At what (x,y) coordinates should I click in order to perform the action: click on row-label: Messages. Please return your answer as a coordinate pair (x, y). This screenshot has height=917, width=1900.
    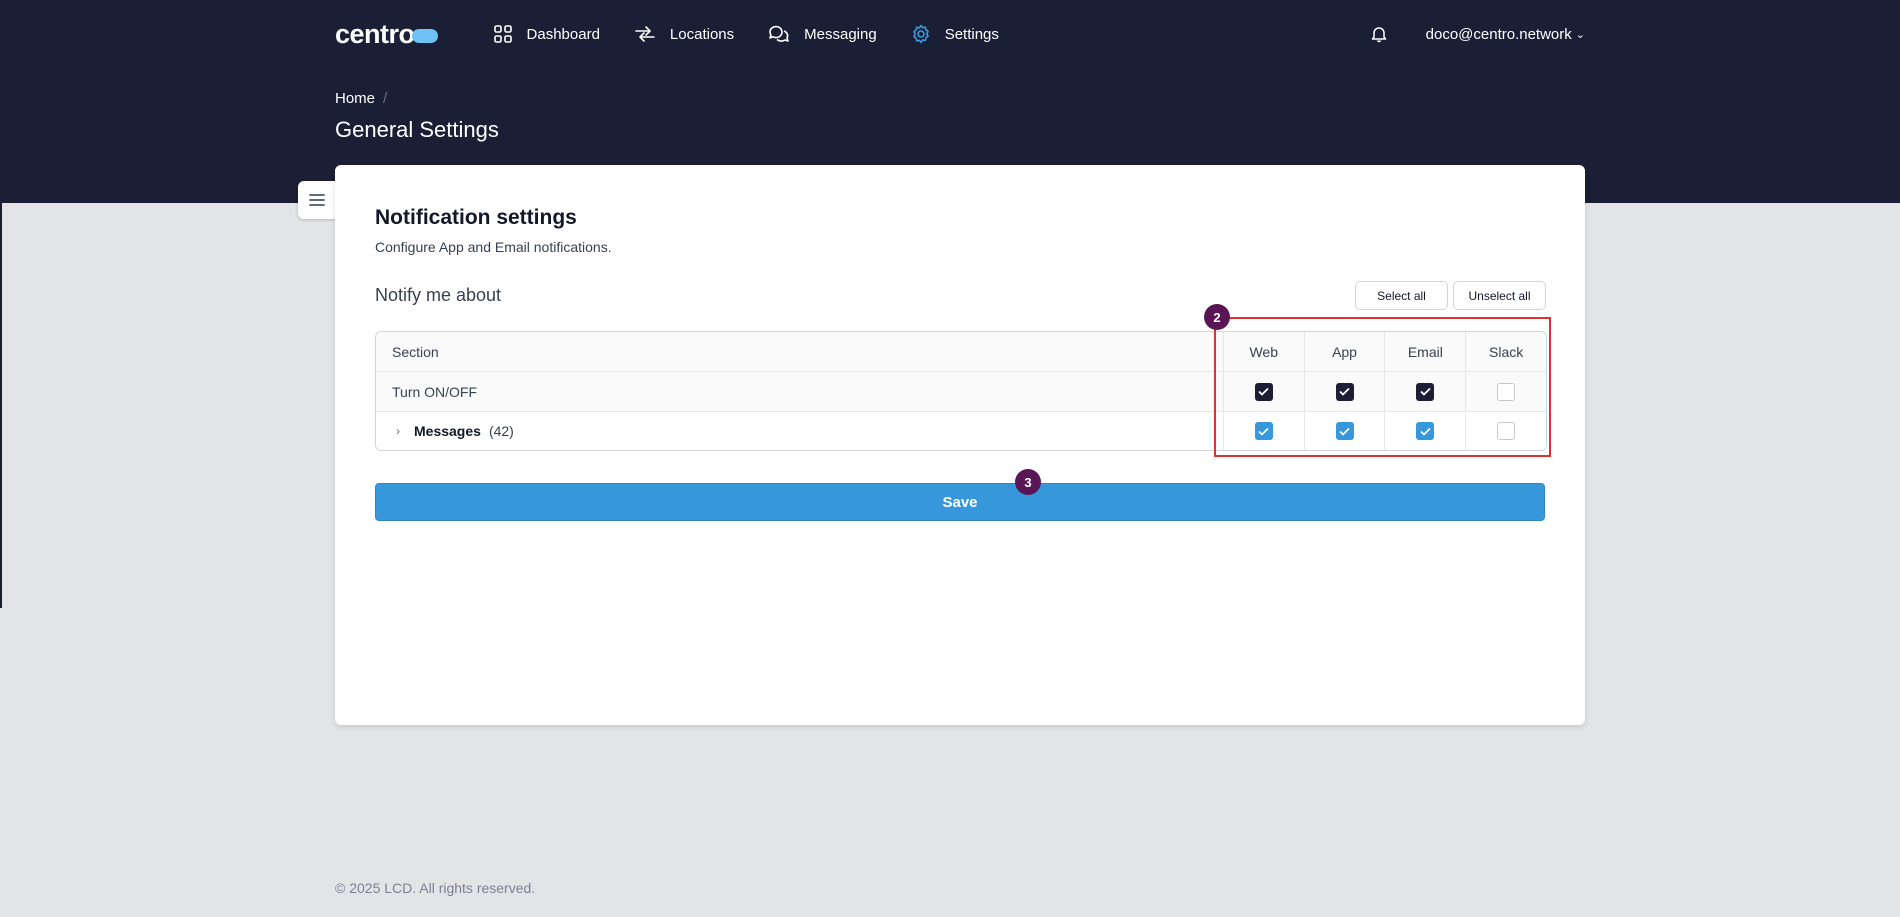
    Looking at the image, I should click on (447, 431).